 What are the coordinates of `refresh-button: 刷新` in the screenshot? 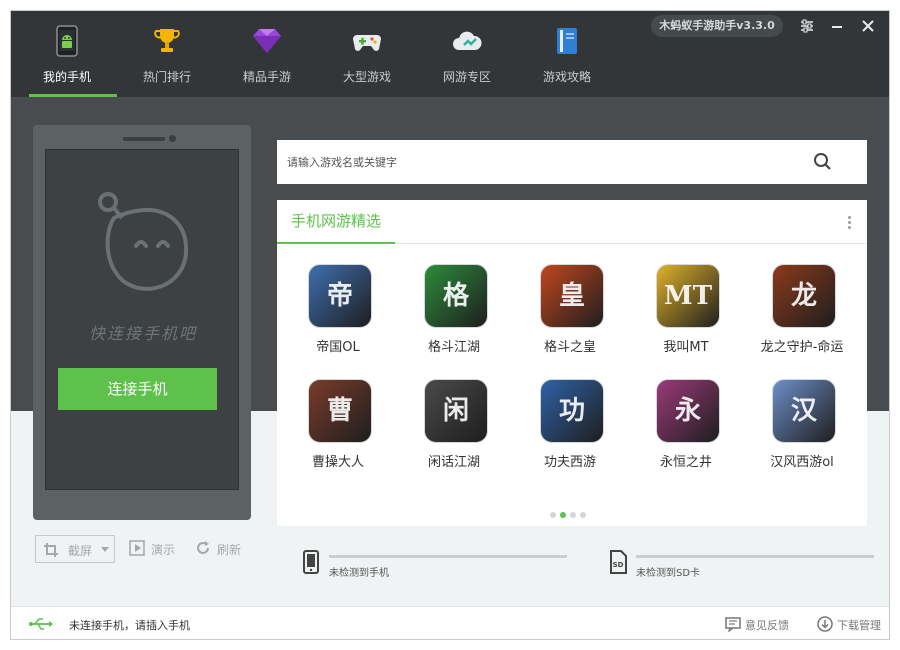 It's located at (225, 550).